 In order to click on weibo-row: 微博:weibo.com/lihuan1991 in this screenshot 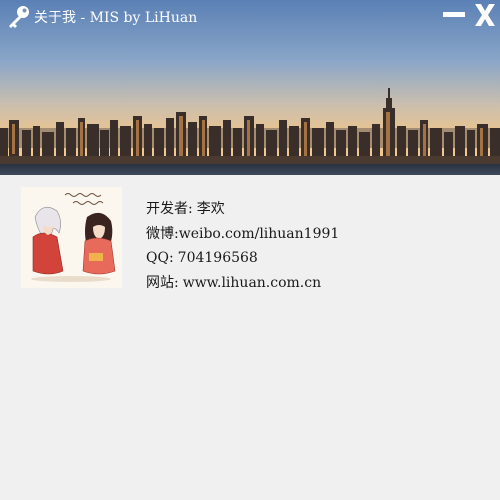, I will do `click(242, 234)`.